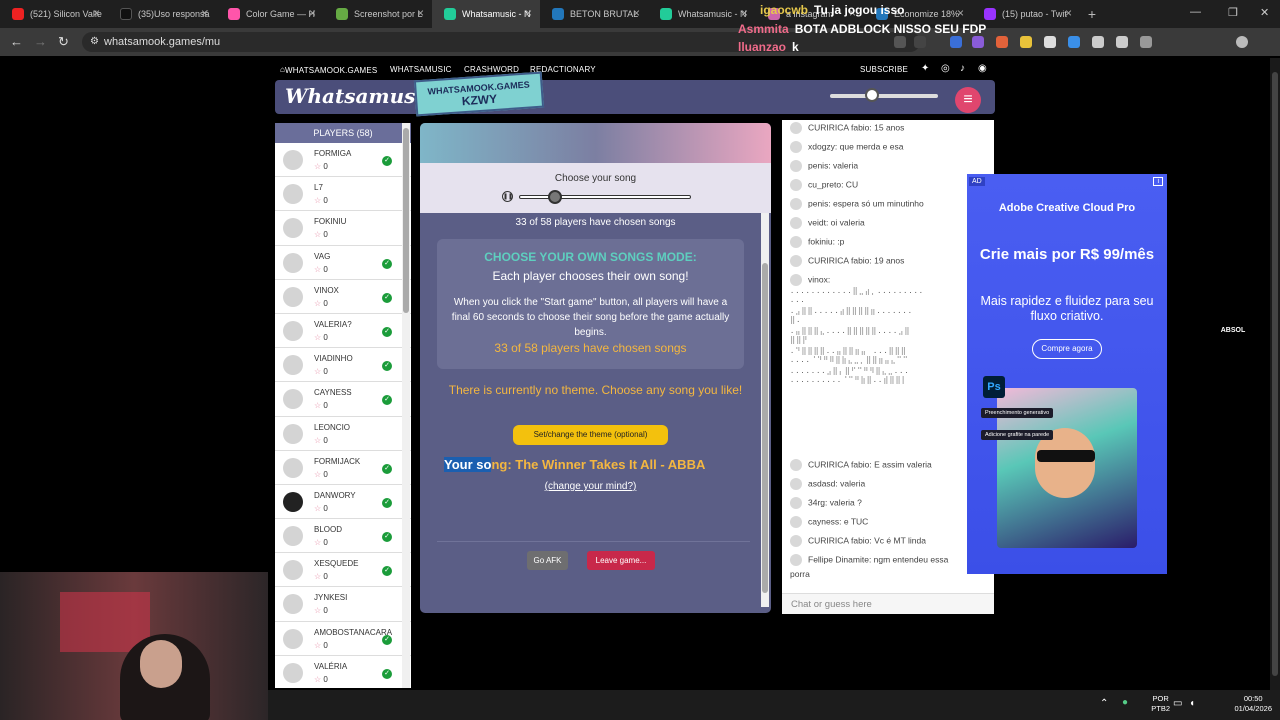  Describe the element at coordinates (343, 228) in the screenshot. I see `player-row: FOKINIU ☆ 0` at that location.